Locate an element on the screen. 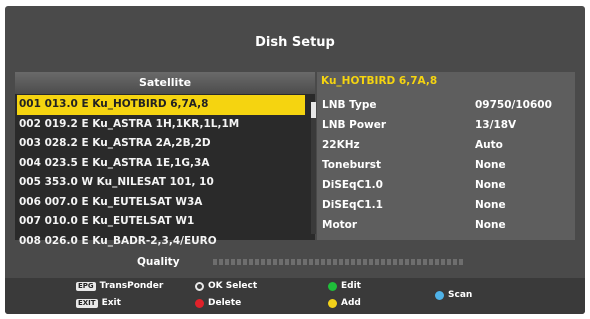  satellite-item: 002 019.2 E Ku_ASTRA 1H,1KR,1L,1M is located at coordinates (161, 125).